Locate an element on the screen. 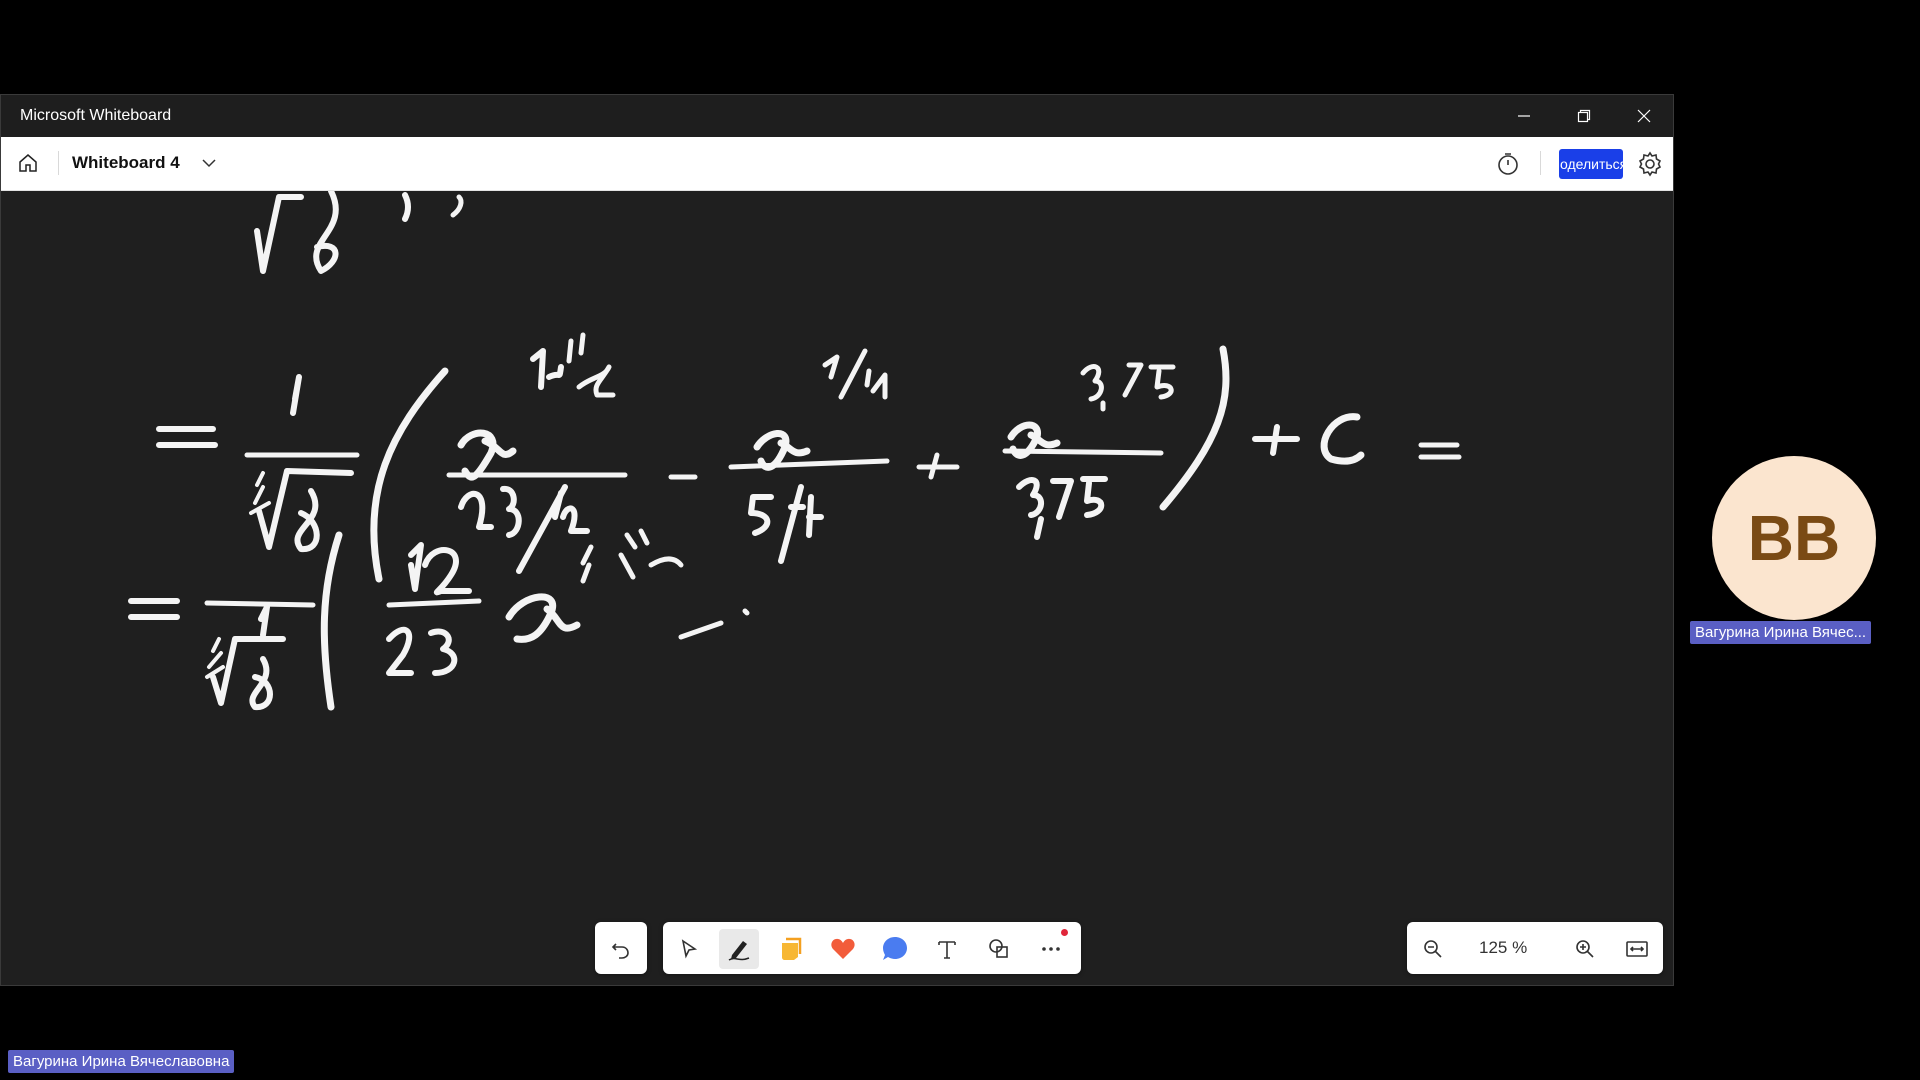 This screenshot has width=1920, height=1080. minimize-icon is located at coordinates (1524, 116).